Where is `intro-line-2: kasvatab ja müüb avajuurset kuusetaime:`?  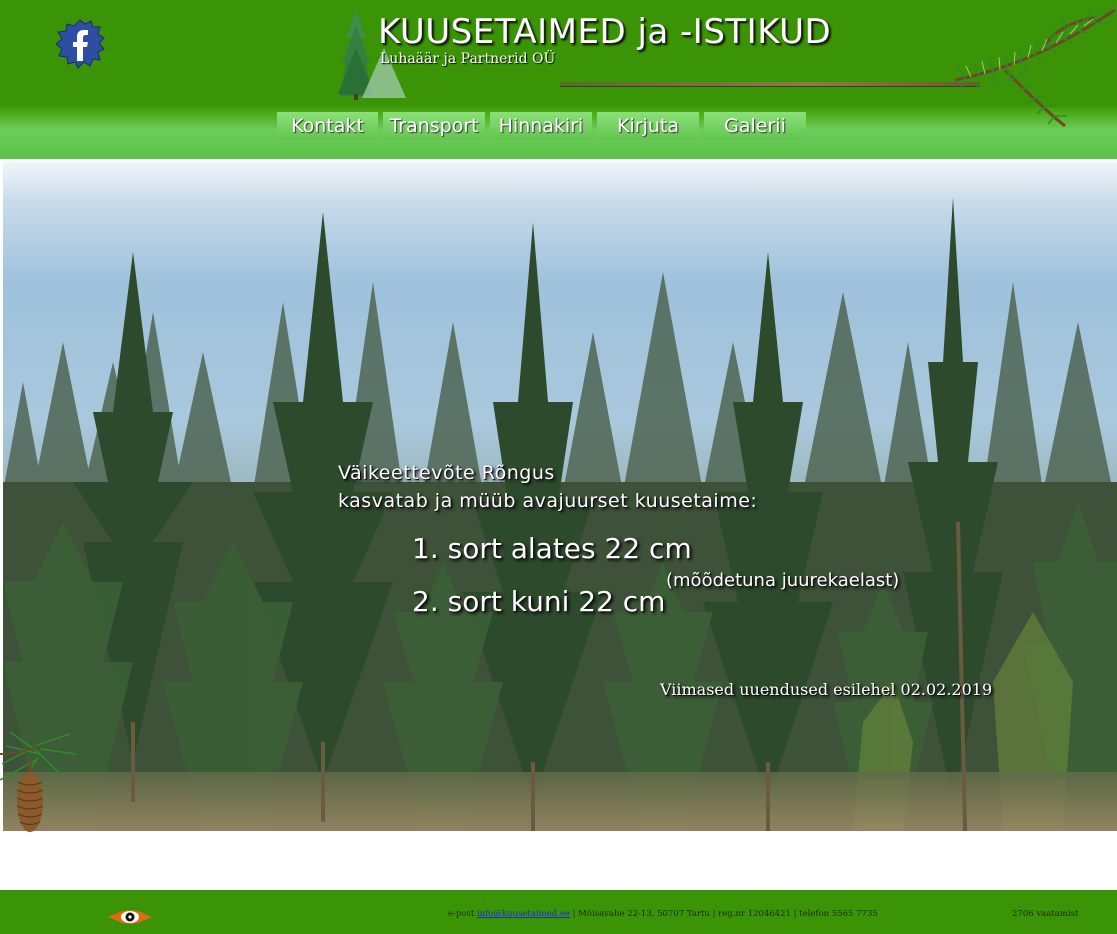 intro-line-2: kasvatab ja müüb avajuurset kuusetaime: is located at coordinates (548, 501).